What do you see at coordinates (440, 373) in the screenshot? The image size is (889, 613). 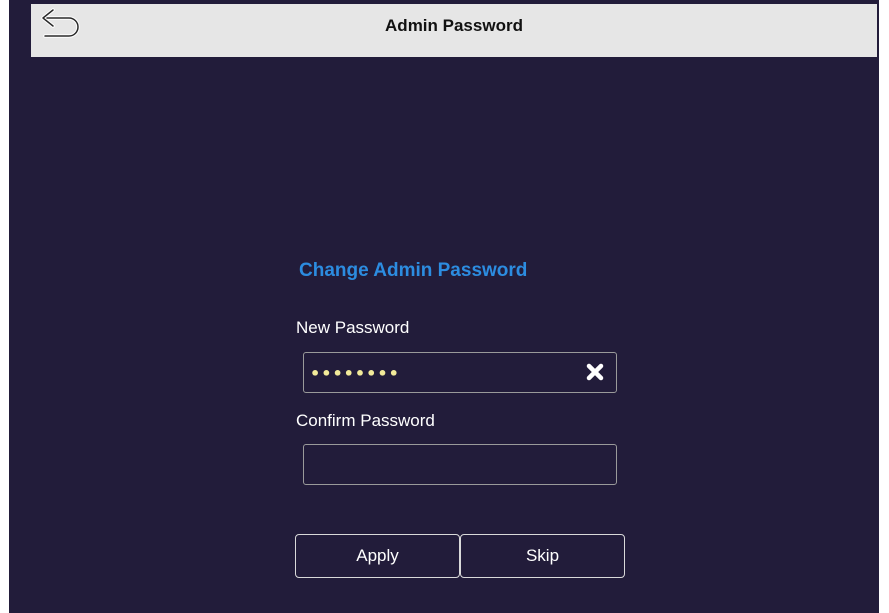 I see `new-password-input` at bounding box center [440, 373].